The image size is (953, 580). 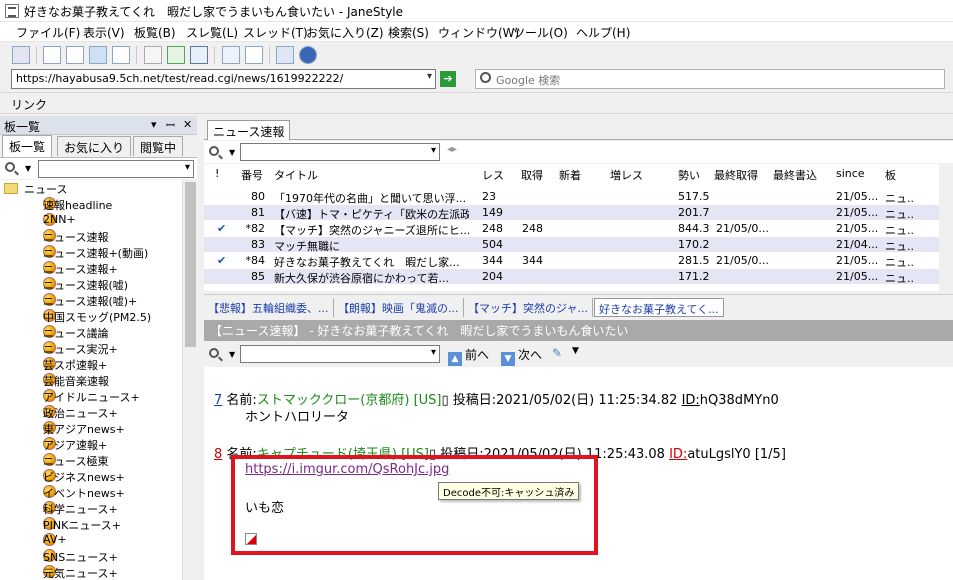 What do you see at coordinates (22, 127) in the screenshot?
I see `board-list-title: 板一覧` at bounding box center [22, 127].